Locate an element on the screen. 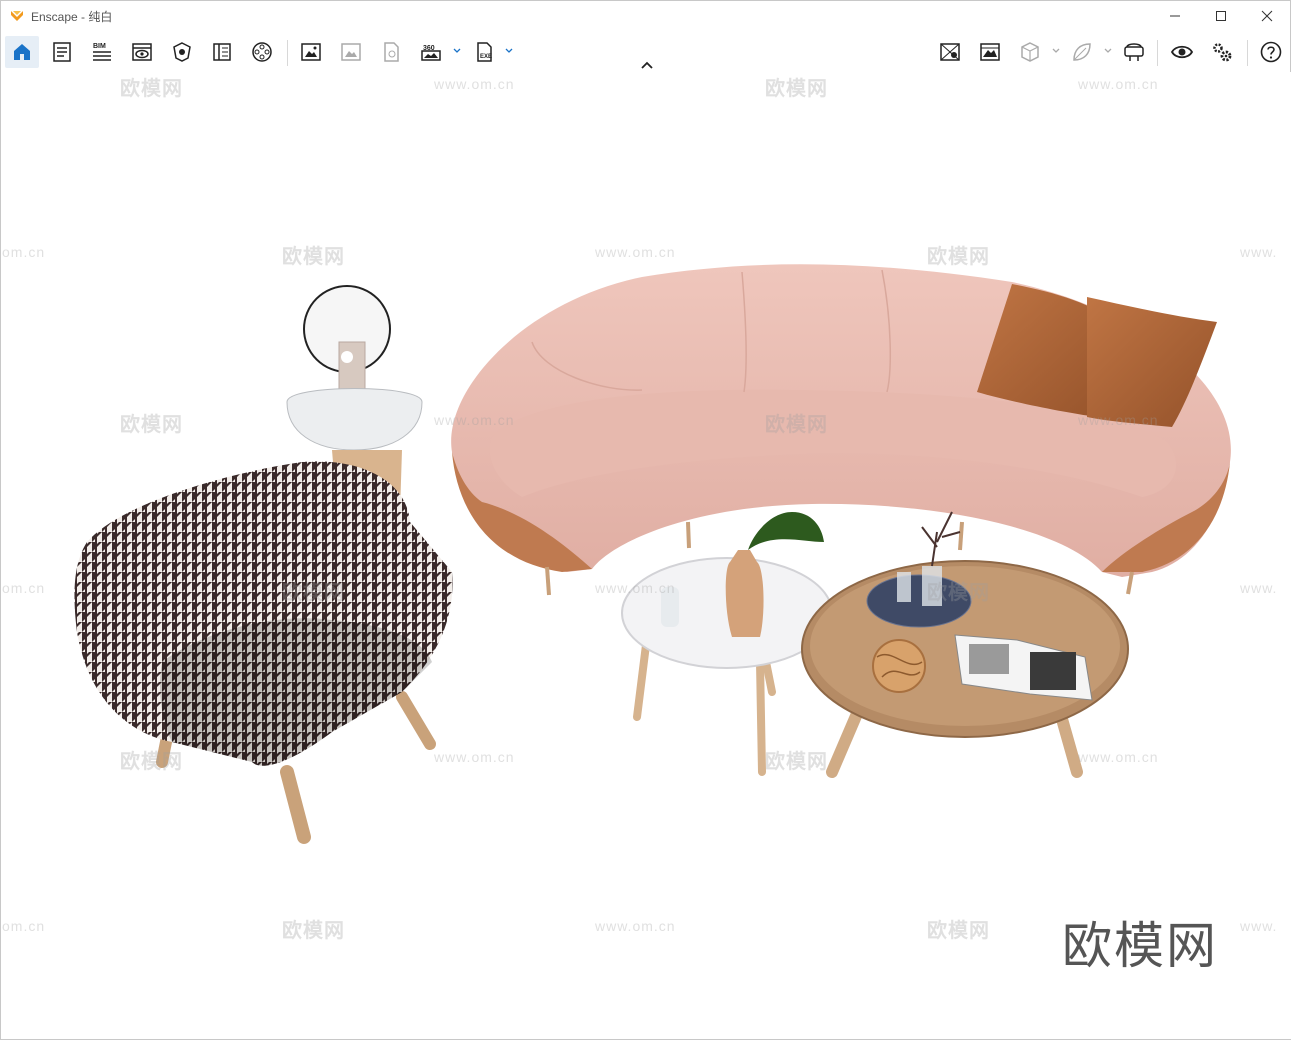 The width and height of the screenshot is (1291, 1040). minimize-button is located at coordinates (1175, 16).